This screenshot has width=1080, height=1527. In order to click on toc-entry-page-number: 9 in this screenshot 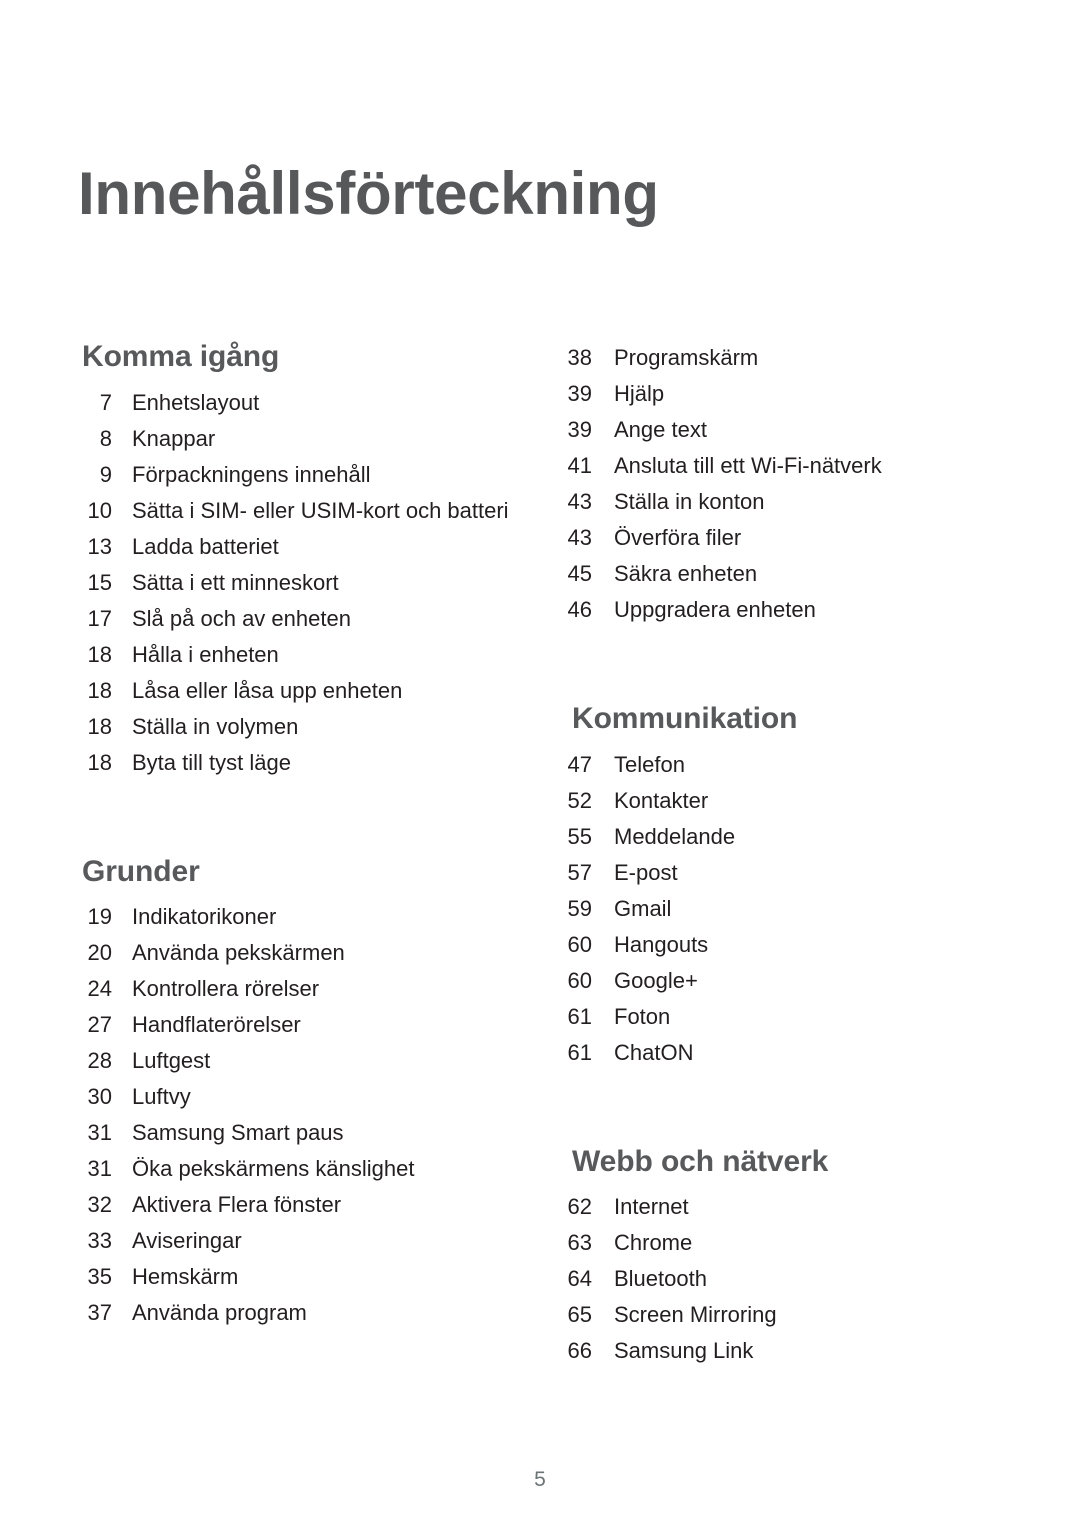, I will do `click(105, 474)`.